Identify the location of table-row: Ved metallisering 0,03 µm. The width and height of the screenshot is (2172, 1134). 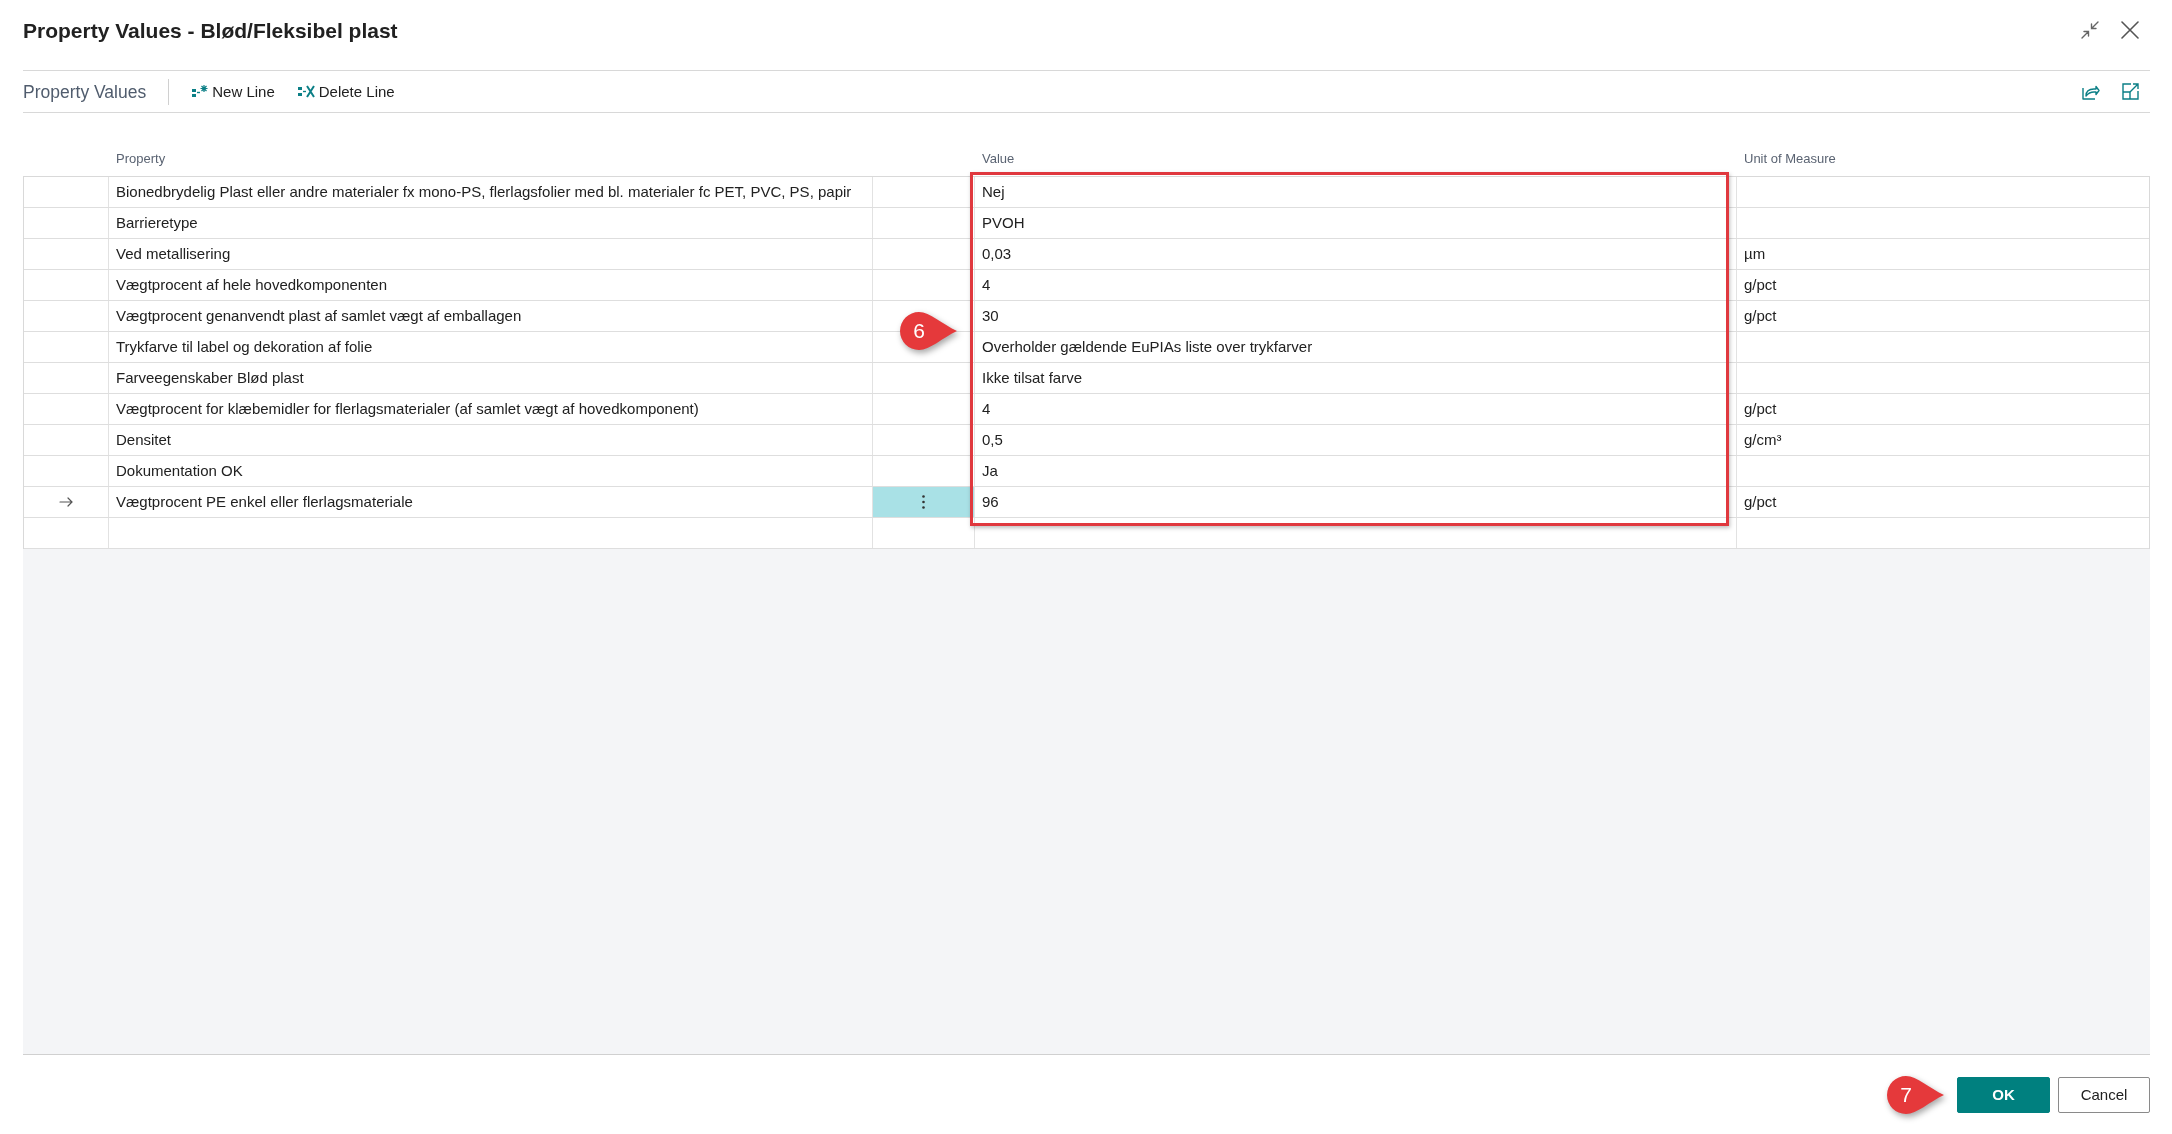
(1086, 254).